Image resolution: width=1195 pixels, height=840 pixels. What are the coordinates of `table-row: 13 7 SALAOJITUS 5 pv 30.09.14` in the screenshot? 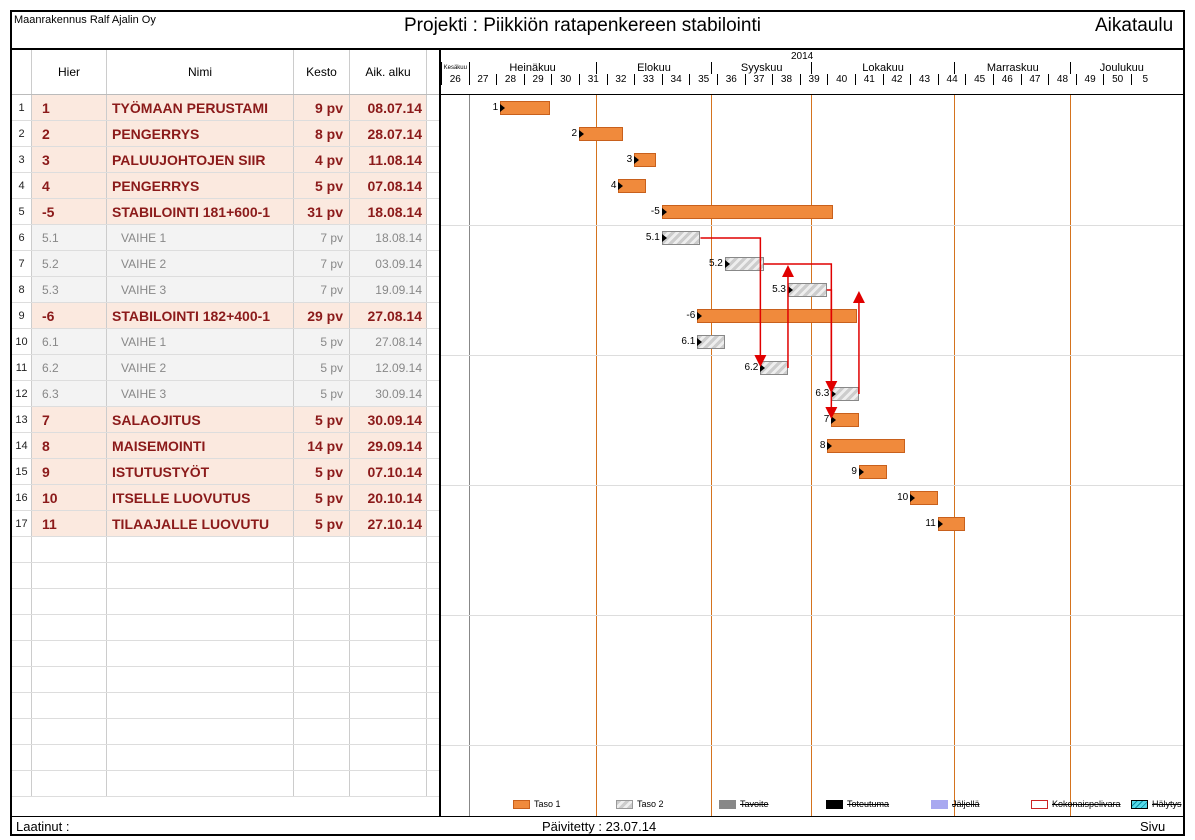 It's located at (225, 420).